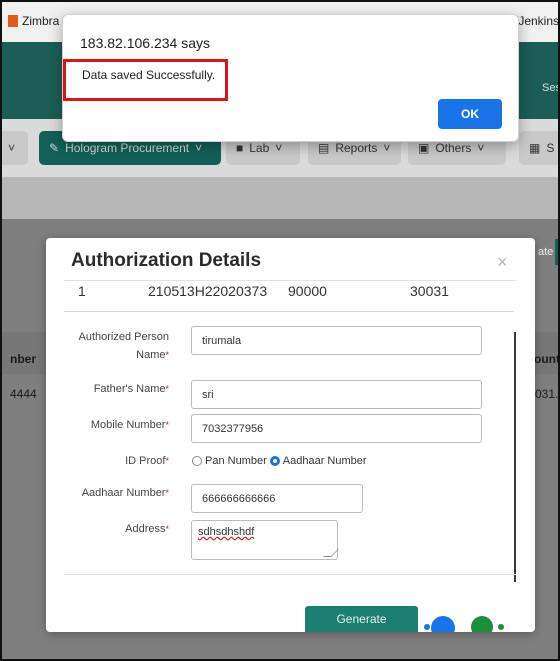  What do you see at coordinates (145, 461) in the screenshot?
I see `id-proof-label-text: ID Proof` at bounding box center [145, 461].